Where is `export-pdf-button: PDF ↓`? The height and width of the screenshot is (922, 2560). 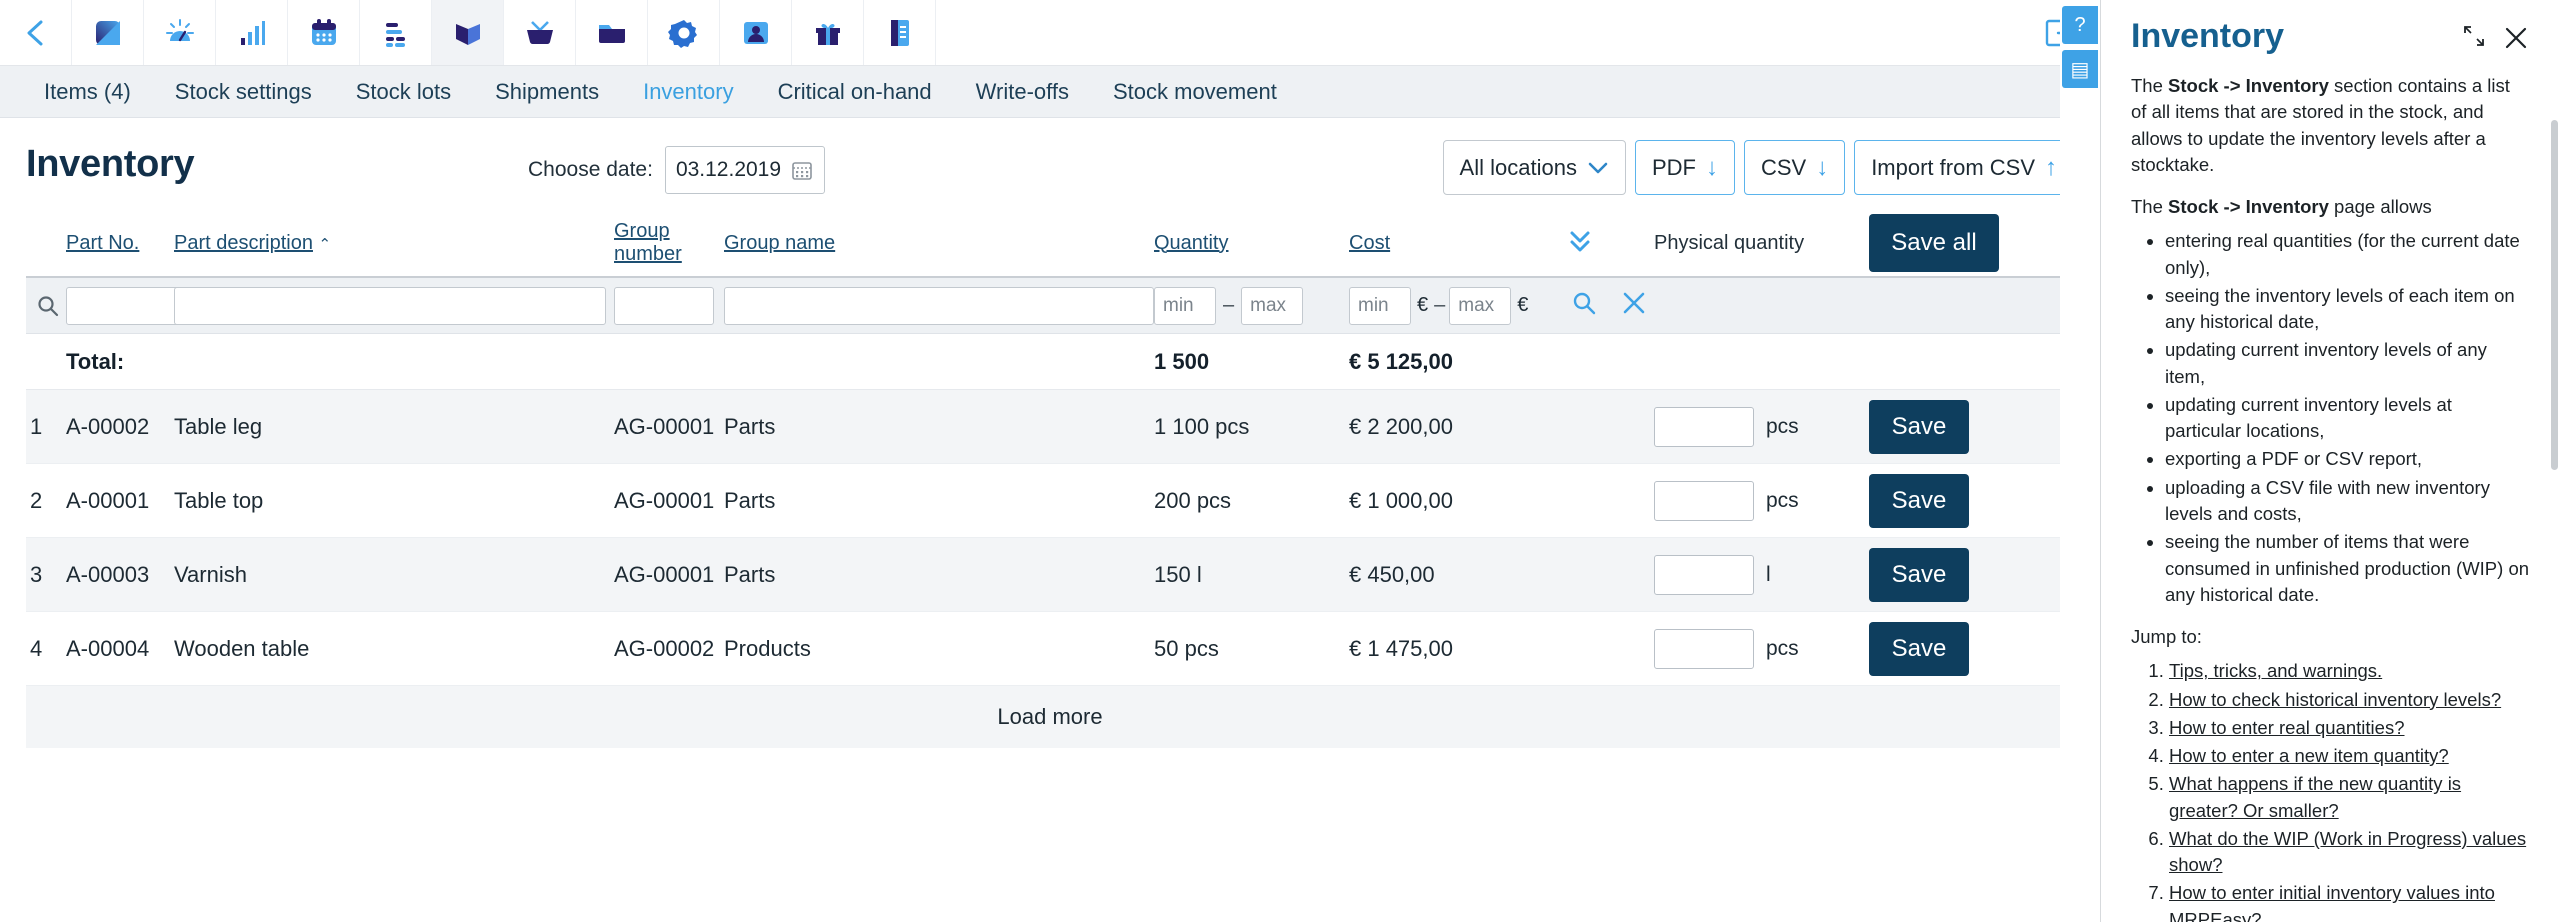
export-pdf-button: PDF ↓ is located at coordinates (1684, 167).